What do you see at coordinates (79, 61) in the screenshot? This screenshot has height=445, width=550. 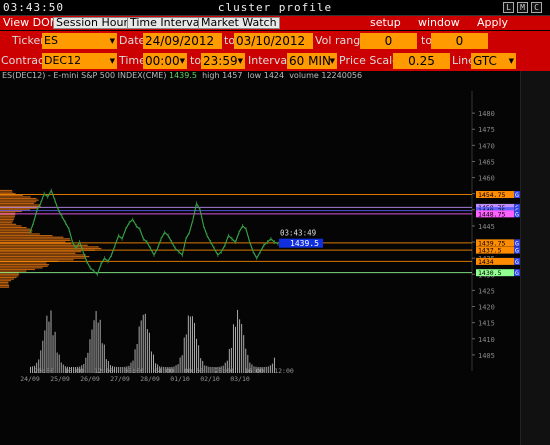 I see `contract-select: DEC12 ▼` at bounding box center [79, 61].